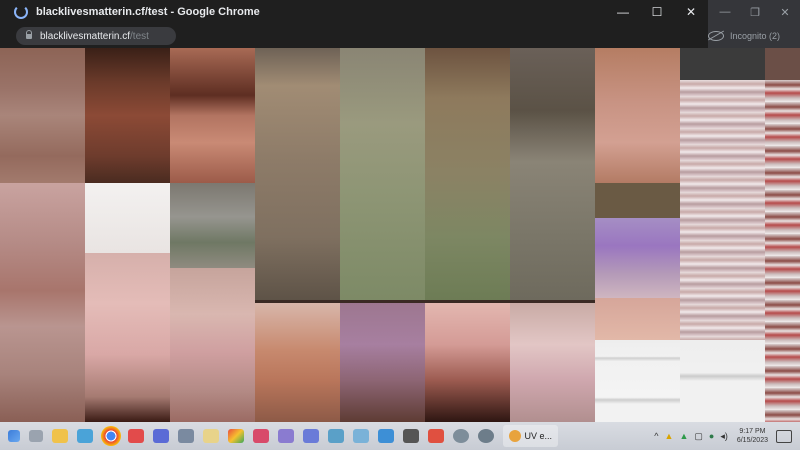 Image resolution: width=800 pixels, height=450 pixels. What do you see at coordinates (784, 436) in the screenshot?
I see `notification-icon` at bounding box center [784, 436].